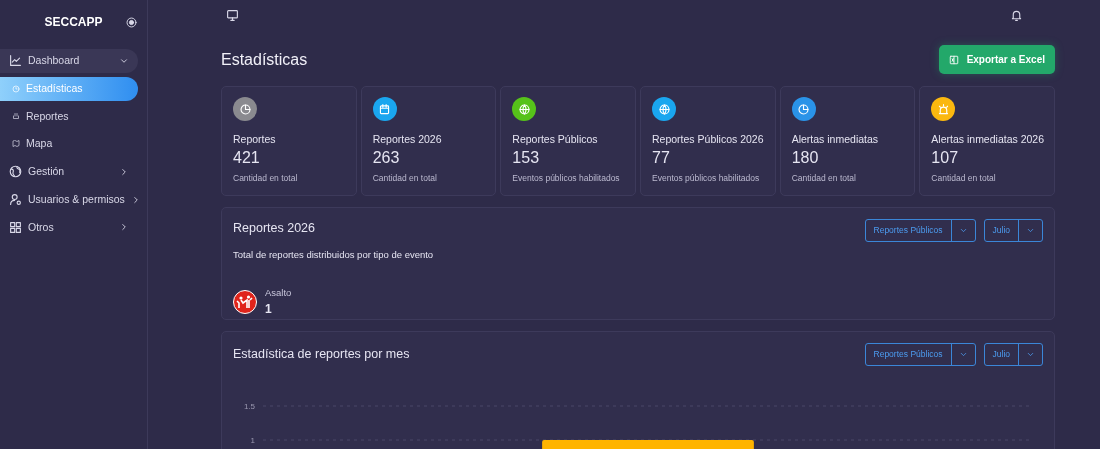  I want to click on sidebar-item: Usuarios & permisos, so click(69, 199).